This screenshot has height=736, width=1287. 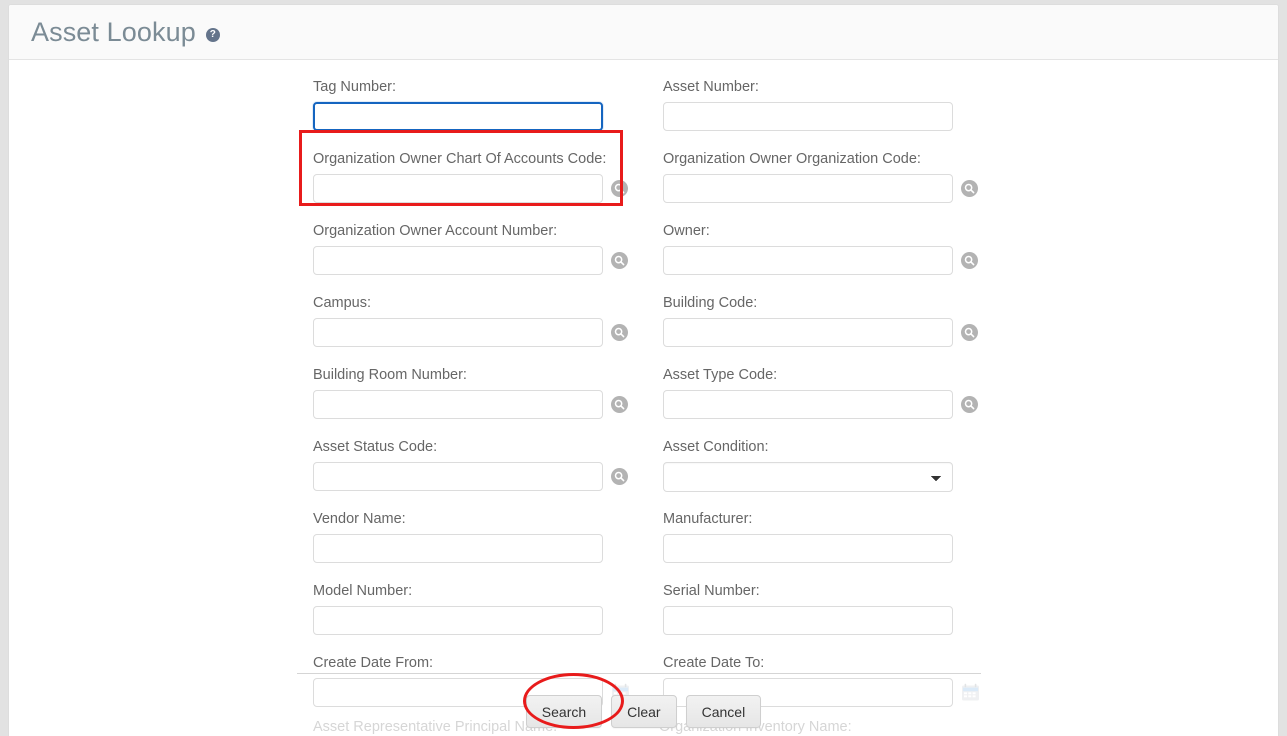 I want to click on form-field: Asset Number:, so click(x=830, y=114).